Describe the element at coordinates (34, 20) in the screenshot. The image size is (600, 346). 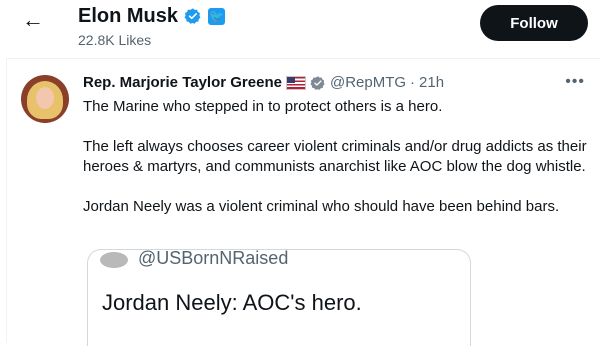
I see `back-arrow-icon: ←` at that location.